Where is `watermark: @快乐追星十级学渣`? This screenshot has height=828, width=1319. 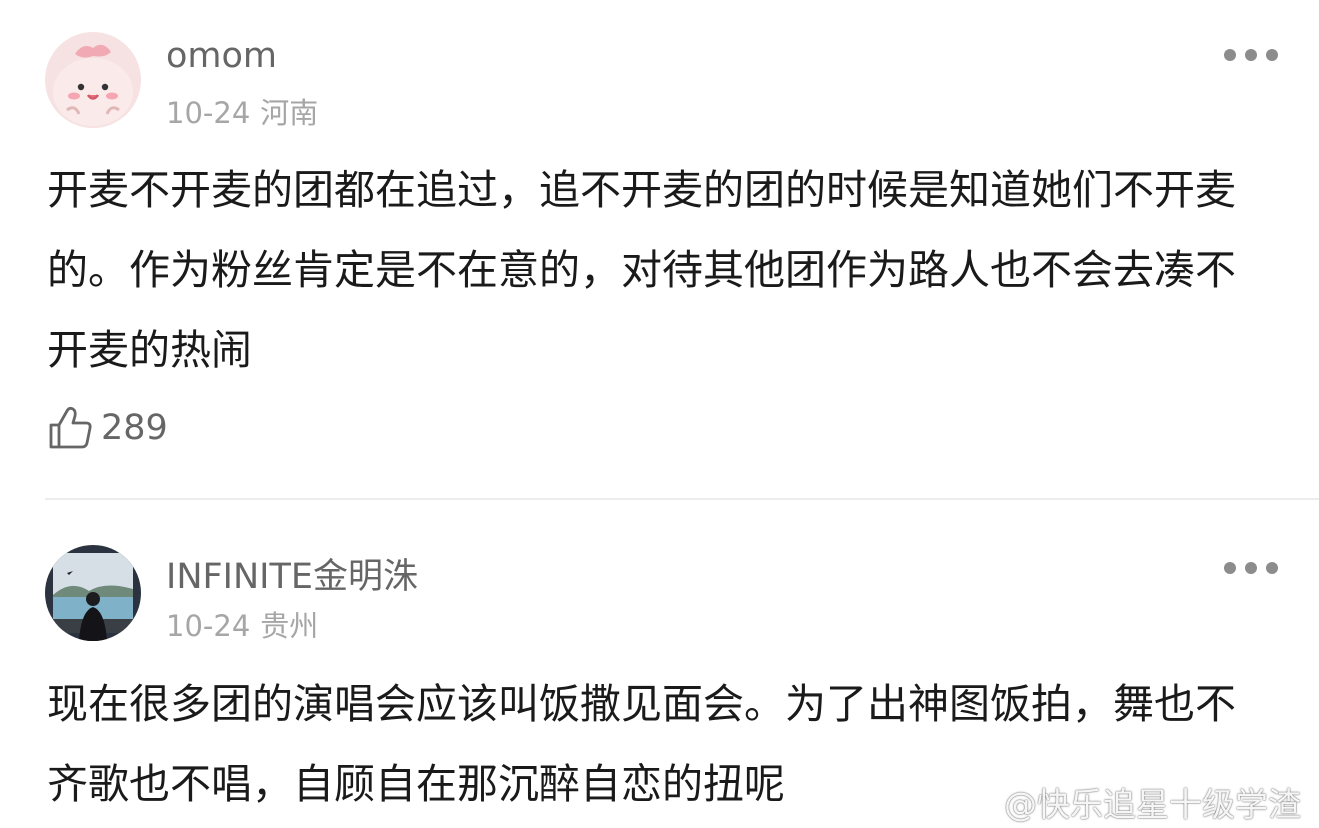 watermark: @快乐追星十级学渣 is located at coordinates (1124, 802).